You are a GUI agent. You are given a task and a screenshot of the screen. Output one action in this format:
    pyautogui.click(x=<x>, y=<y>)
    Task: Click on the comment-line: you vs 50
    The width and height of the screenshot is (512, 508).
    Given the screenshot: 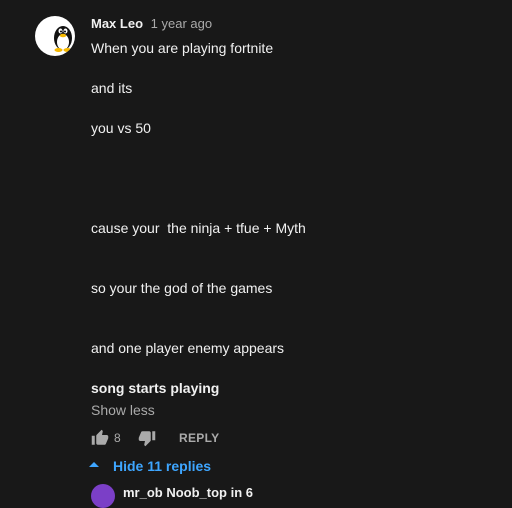 What is the action you would take?
    pyautogui.click(x=121, y=128)
    